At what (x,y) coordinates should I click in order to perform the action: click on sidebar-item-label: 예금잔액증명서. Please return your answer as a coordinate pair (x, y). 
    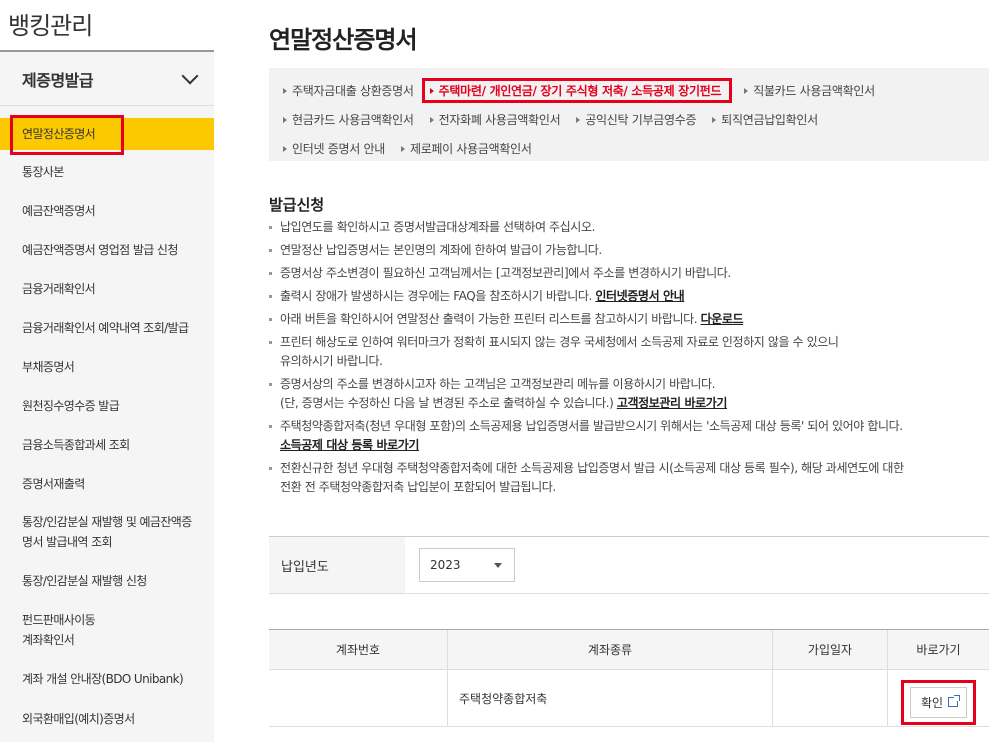
    Looking at the image, I should click on (59, 210).